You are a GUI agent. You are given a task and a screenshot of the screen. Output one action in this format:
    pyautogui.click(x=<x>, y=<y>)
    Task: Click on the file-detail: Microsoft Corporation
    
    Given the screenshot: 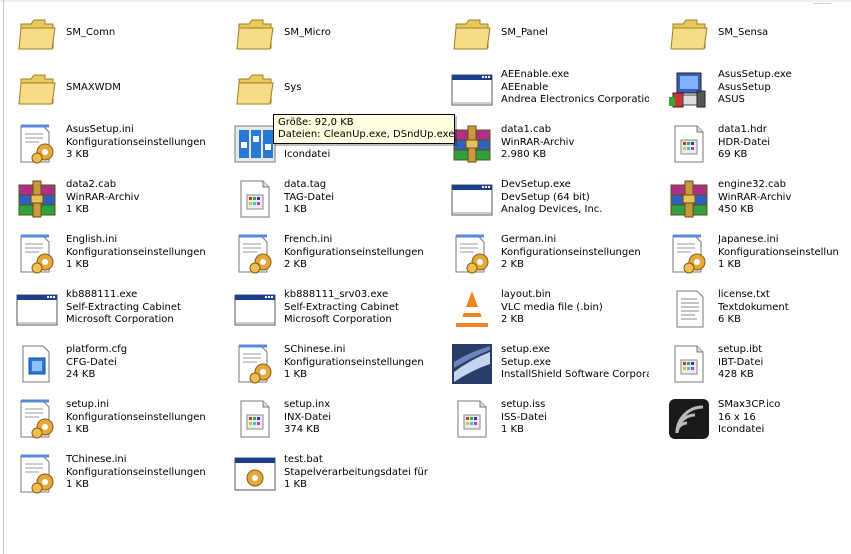 What is the action you would take?
    pyautogui.click(x=338, y=319)
    